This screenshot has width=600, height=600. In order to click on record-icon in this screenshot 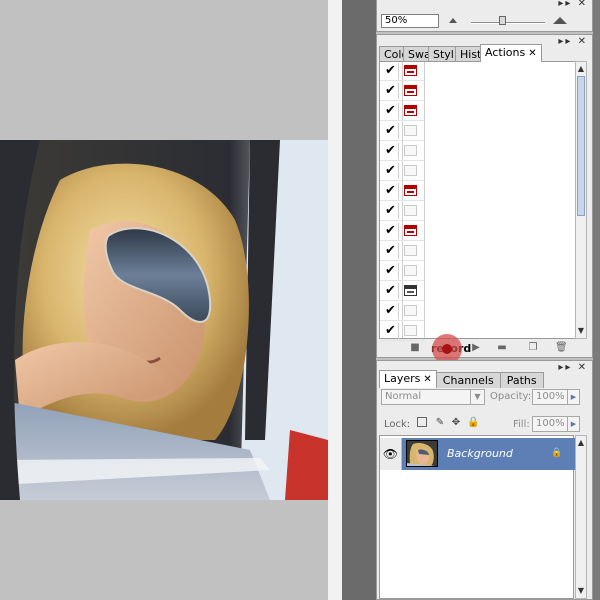, I will do `click(447, 349)`.